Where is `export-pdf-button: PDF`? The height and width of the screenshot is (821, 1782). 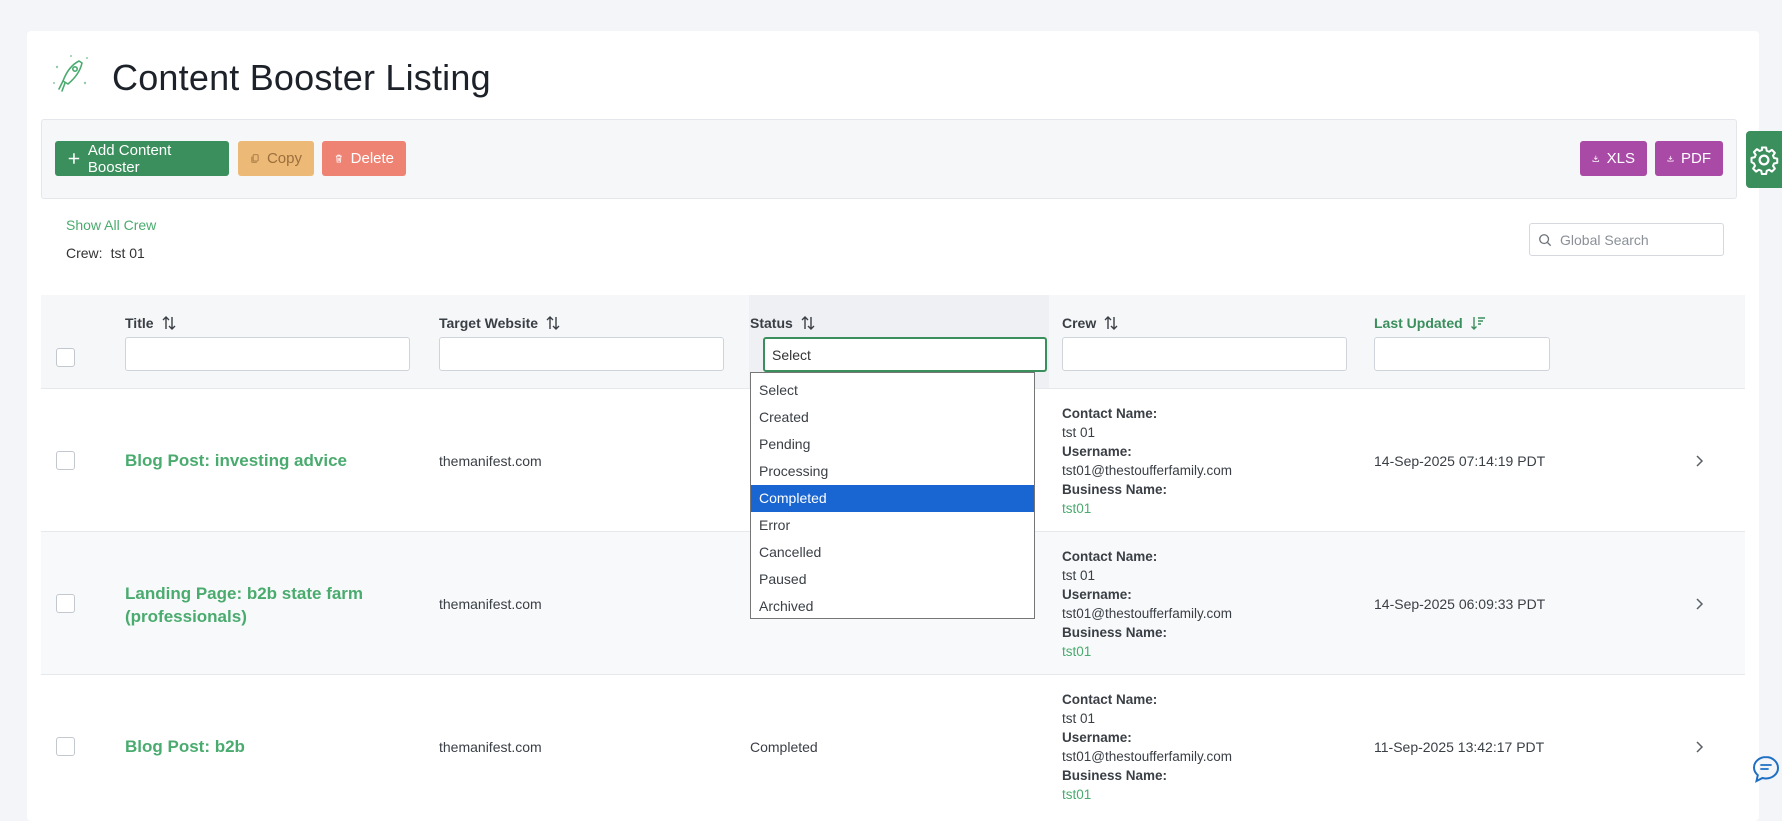 export-pdf-button: PDF is located at coordinates (1689, 158).